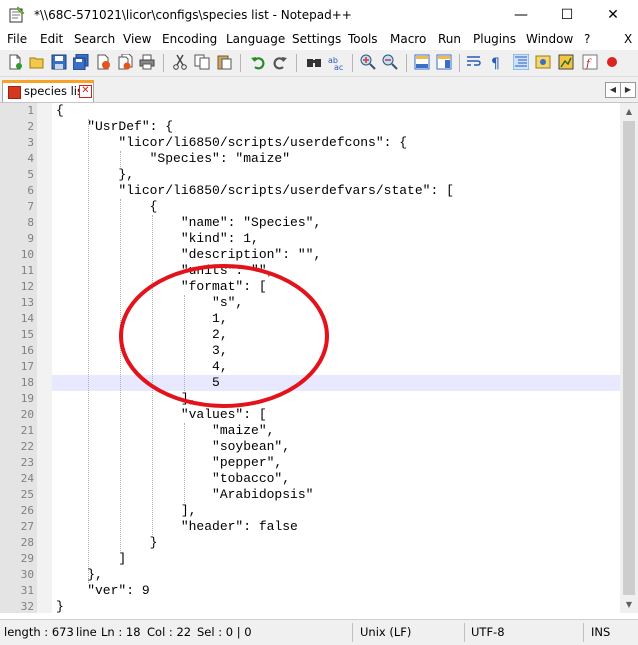 The height and width of the screenshot is (645, 638). What do you see at coordinates (444, 62) in the screenshot?
I see `sync-horizontal-icon` at bounding box center [444, 62].